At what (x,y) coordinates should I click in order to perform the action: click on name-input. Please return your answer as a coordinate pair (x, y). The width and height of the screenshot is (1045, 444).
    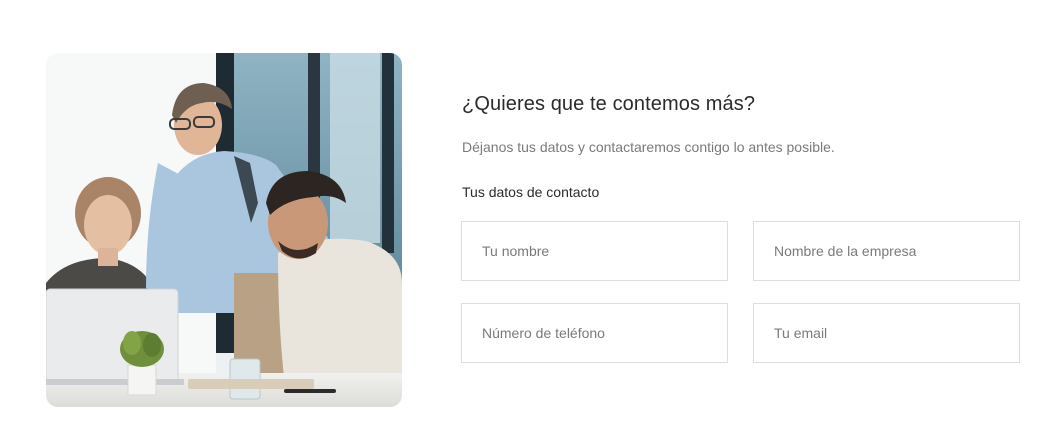
    Looking at the image, I should click on (594, 251).